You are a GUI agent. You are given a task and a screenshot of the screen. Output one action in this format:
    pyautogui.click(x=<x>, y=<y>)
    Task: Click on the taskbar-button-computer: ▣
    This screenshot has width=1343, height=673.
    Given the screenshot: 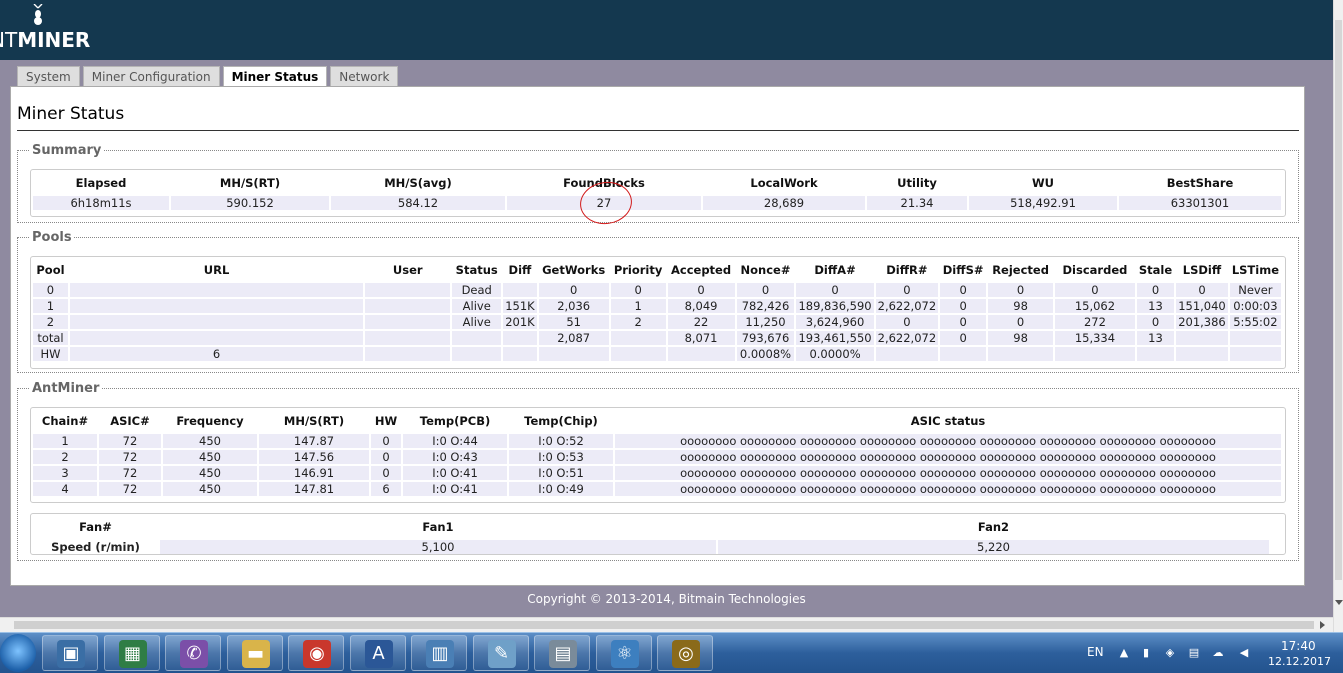 What is the action you would take?
    pyautogui.click(x=70, y=653)
    